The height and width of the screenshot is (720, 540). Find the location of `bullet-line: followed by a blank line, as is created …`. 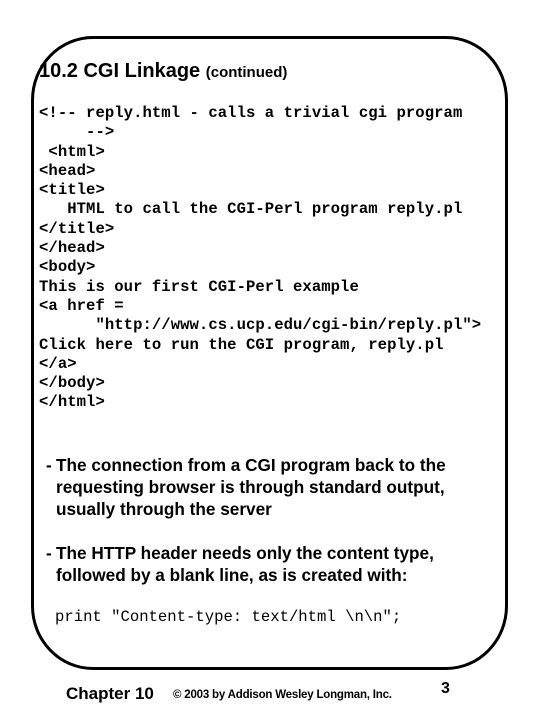

bullet-line: followed by a blank line, as is created … is located at coordinates (232, 575).